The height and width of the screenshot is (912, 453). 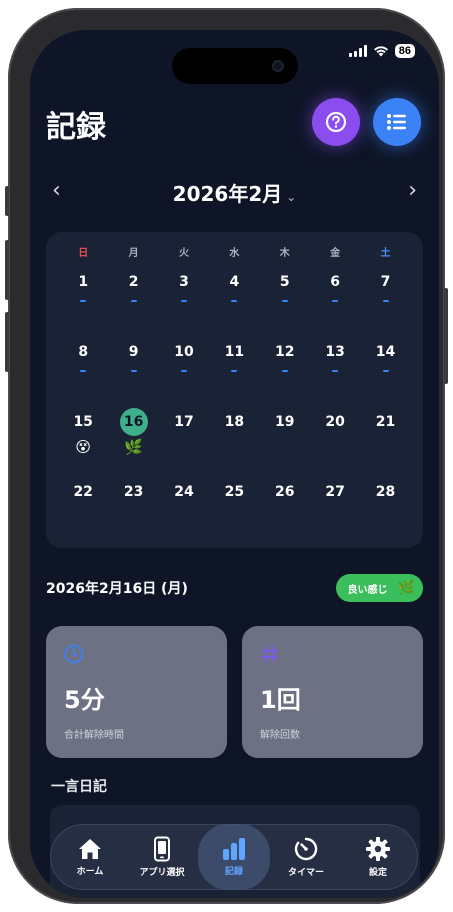 I want to click on phone-icon, so click(x=162, y=849).